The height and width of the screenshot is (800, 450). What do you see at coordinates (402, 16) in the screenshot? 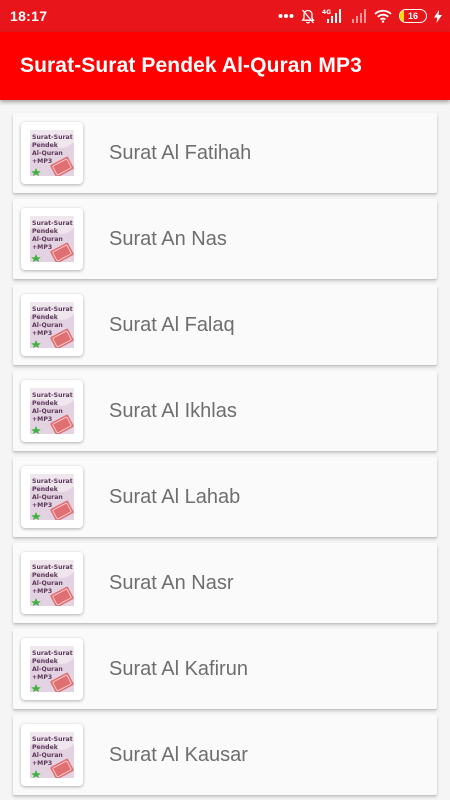
I see `battery-fill` at bounding box center [402, 16].